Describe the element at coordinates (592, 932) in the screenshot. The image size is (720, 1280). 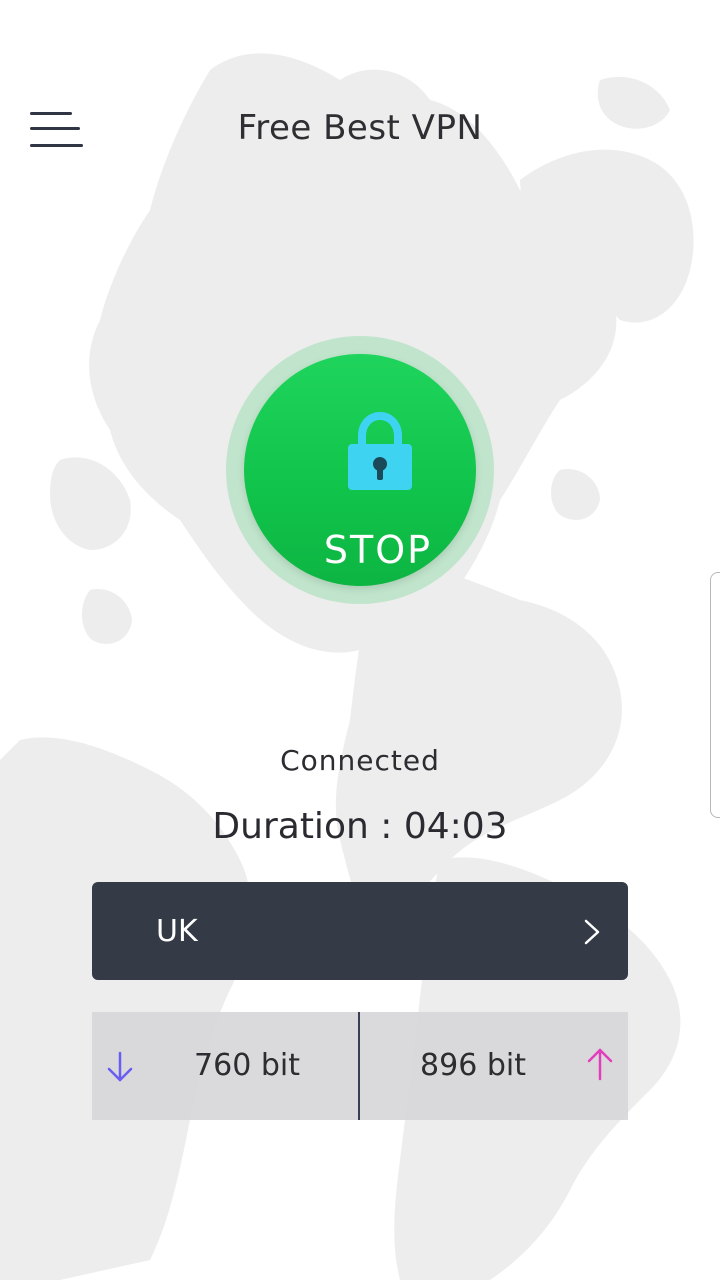
I see `chevron-right-icon` at that location.